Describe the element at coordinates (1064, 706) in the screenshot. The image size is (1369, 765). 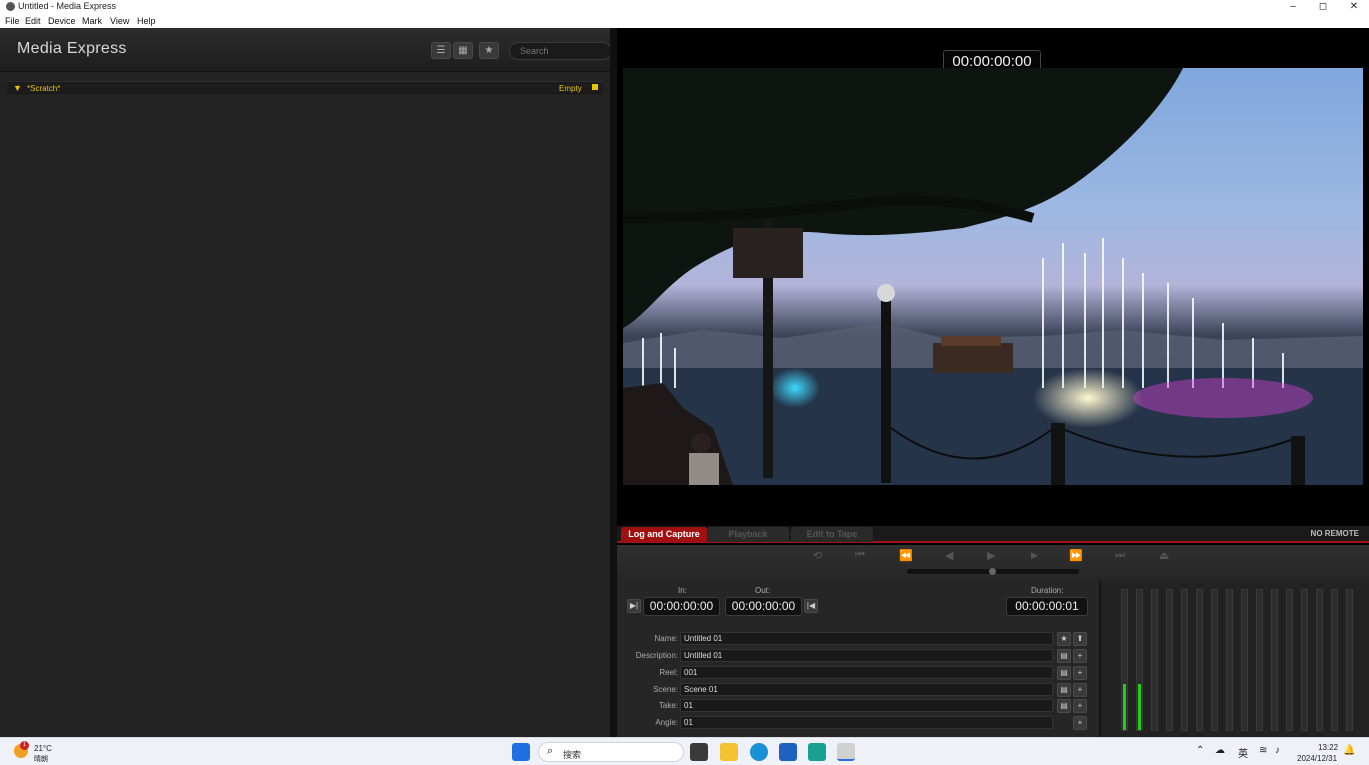
I see `take-list-button: ▤` at that location.